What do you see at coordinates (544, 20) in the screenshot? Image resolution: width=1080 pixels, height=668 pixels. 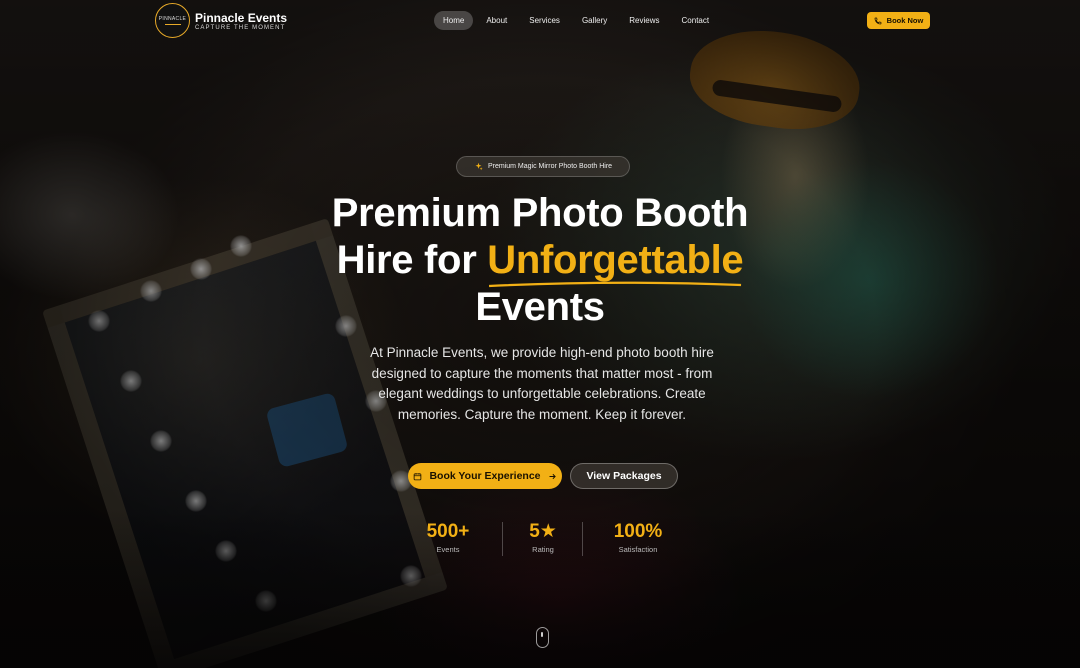 I see `nav-item-services: Services` at bounding box center [544, 20].